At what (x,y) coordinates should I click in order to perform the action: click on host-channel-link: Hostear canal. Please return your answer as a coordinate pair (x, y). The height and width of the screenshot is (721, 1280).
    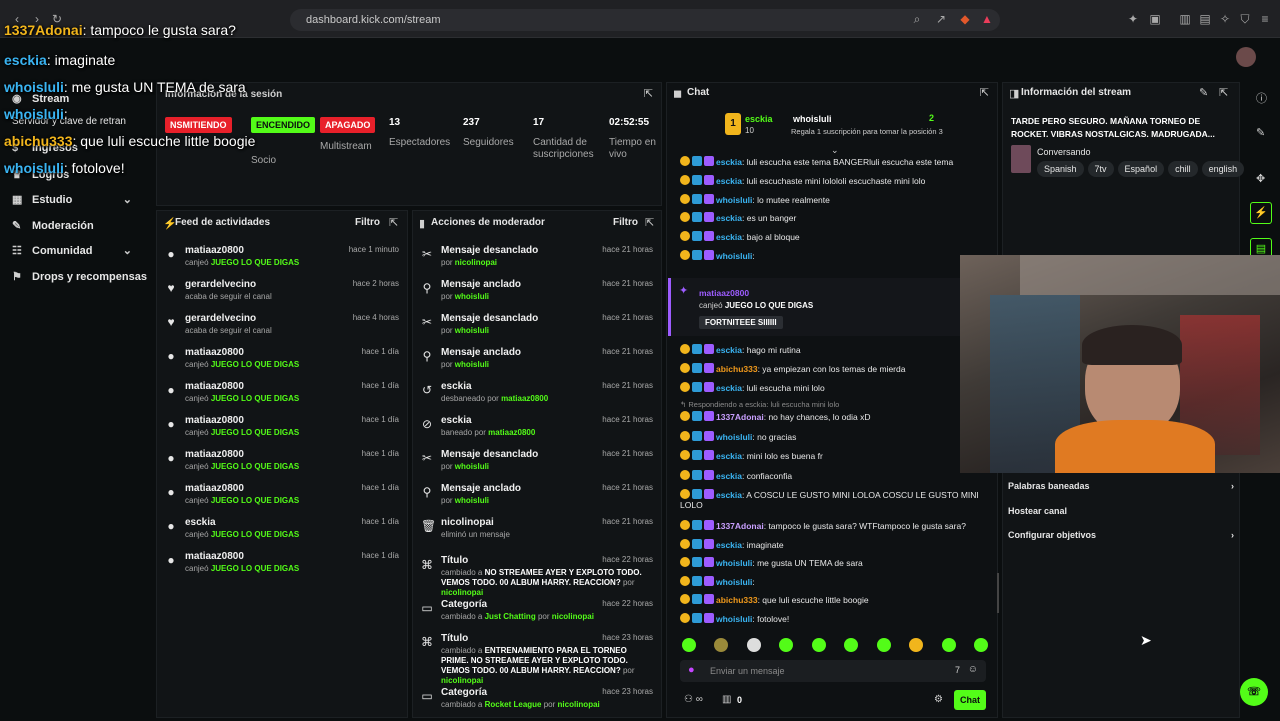
    Looking at the image, I should click on (1037, 511).